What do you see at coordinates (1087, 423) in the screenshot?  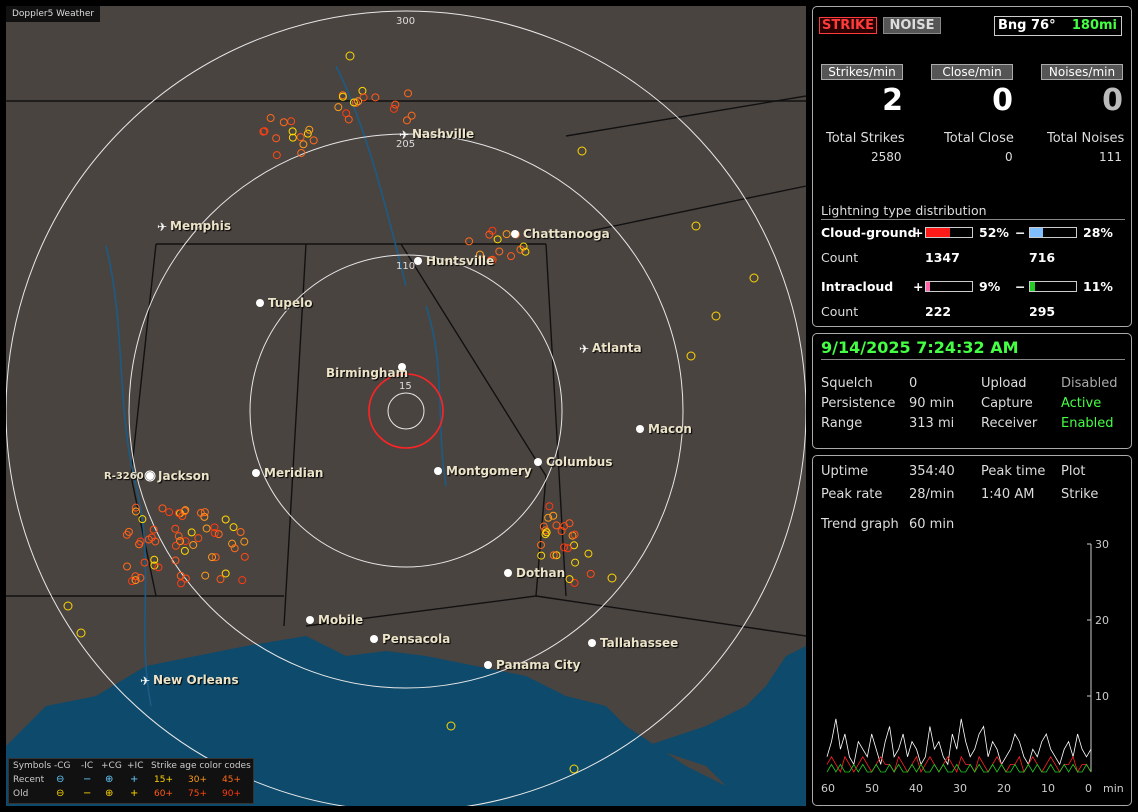 I see `receiver-value: Enabled` at bounding box center [1087, 423].